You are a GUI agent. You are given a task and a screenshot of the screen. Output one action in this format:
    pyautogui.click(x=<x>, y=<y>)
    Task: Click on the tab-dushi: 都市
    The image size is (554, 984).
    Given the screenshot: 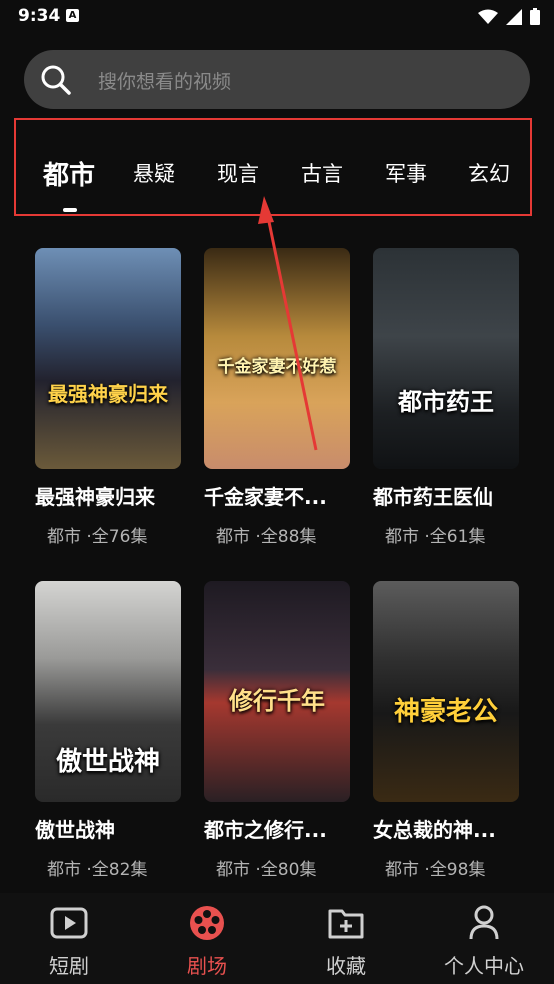 What is the action you would take?
    pyautogui.click(x=69, y=173)
    